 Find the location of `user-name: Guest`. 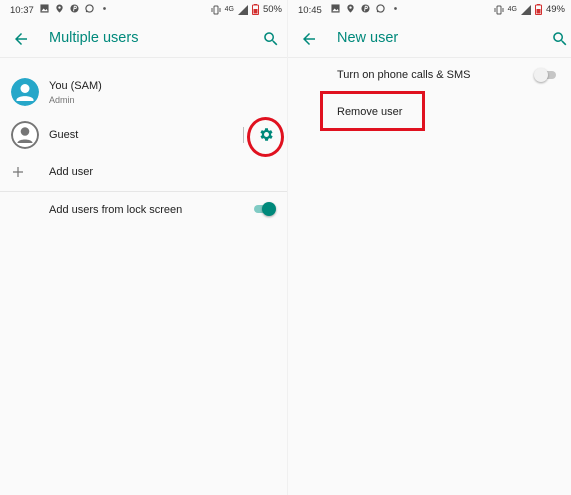

user-name: Guest is located at coordinates (64, 135).